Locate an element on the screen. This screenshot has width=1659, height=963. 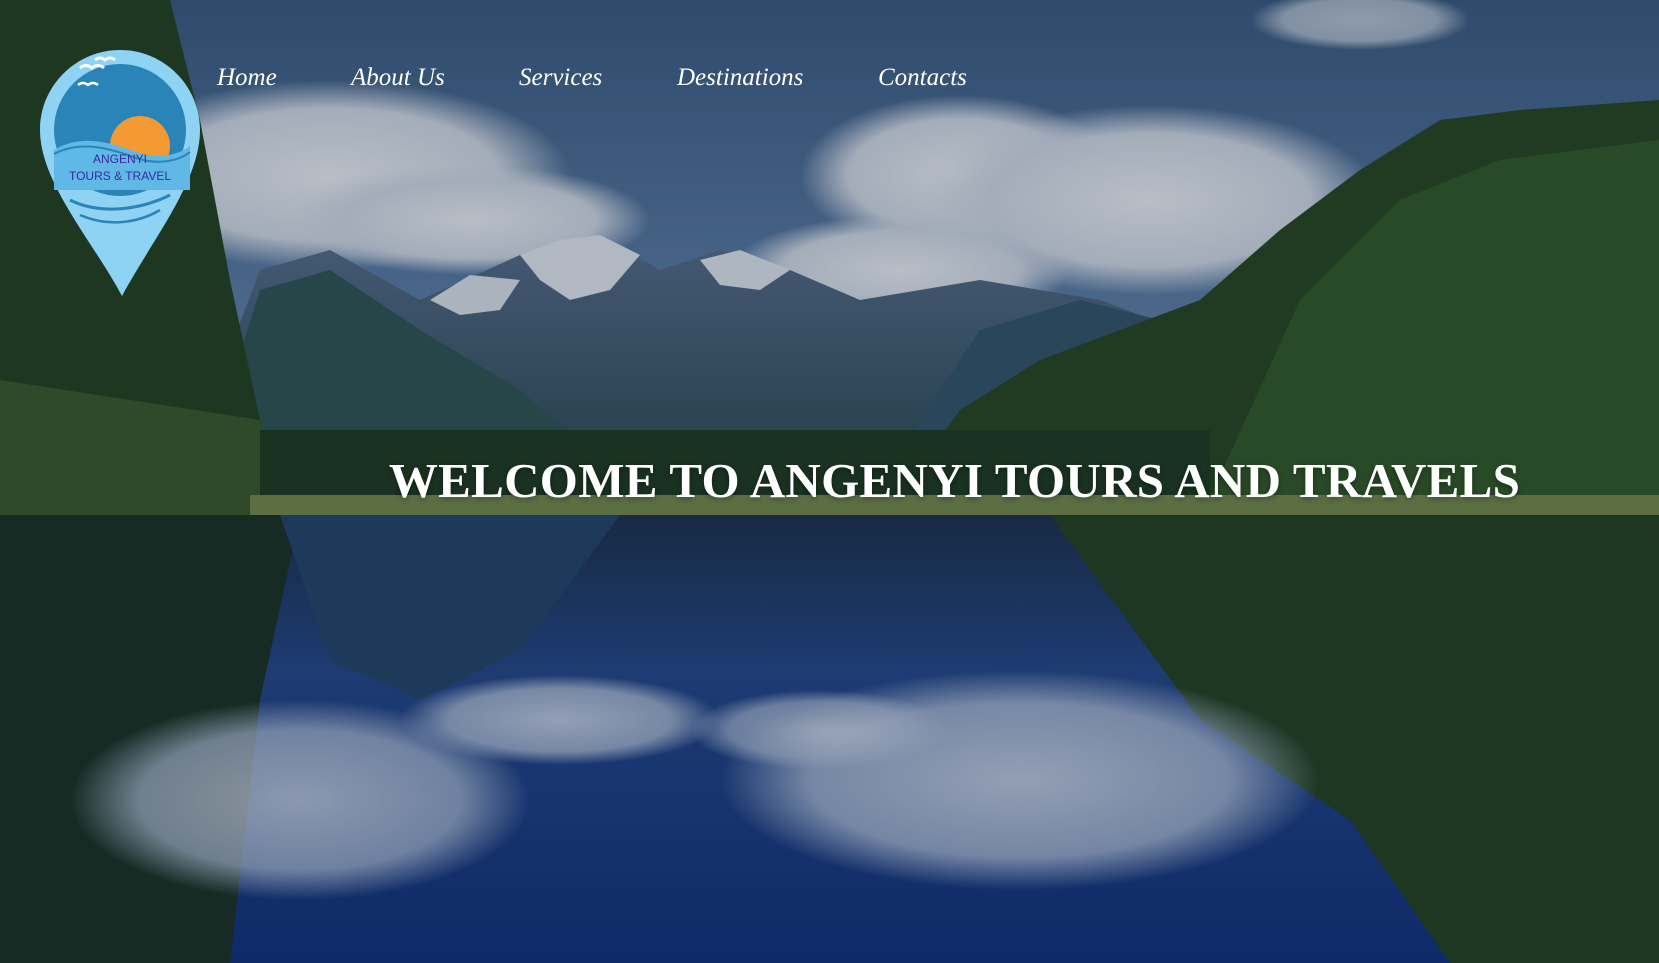
nav-home-link: Home is located at coordinates (247, 78).